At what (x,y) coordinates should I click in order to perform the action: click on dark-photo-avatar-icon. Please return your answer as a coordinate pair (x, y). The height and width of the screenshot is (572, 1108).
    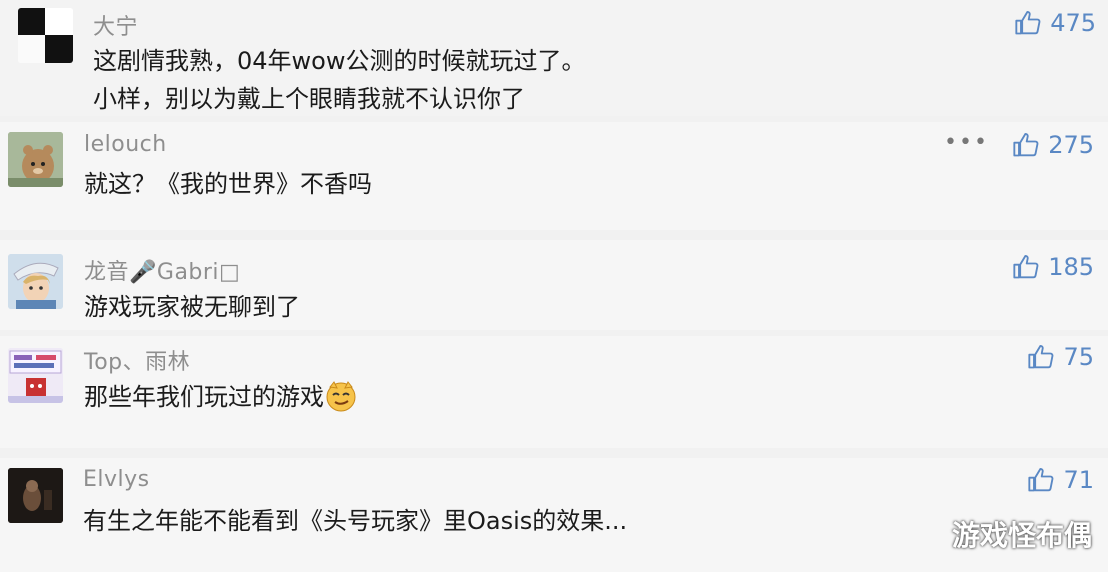
    Looking at the image, I should click on (35, 495).